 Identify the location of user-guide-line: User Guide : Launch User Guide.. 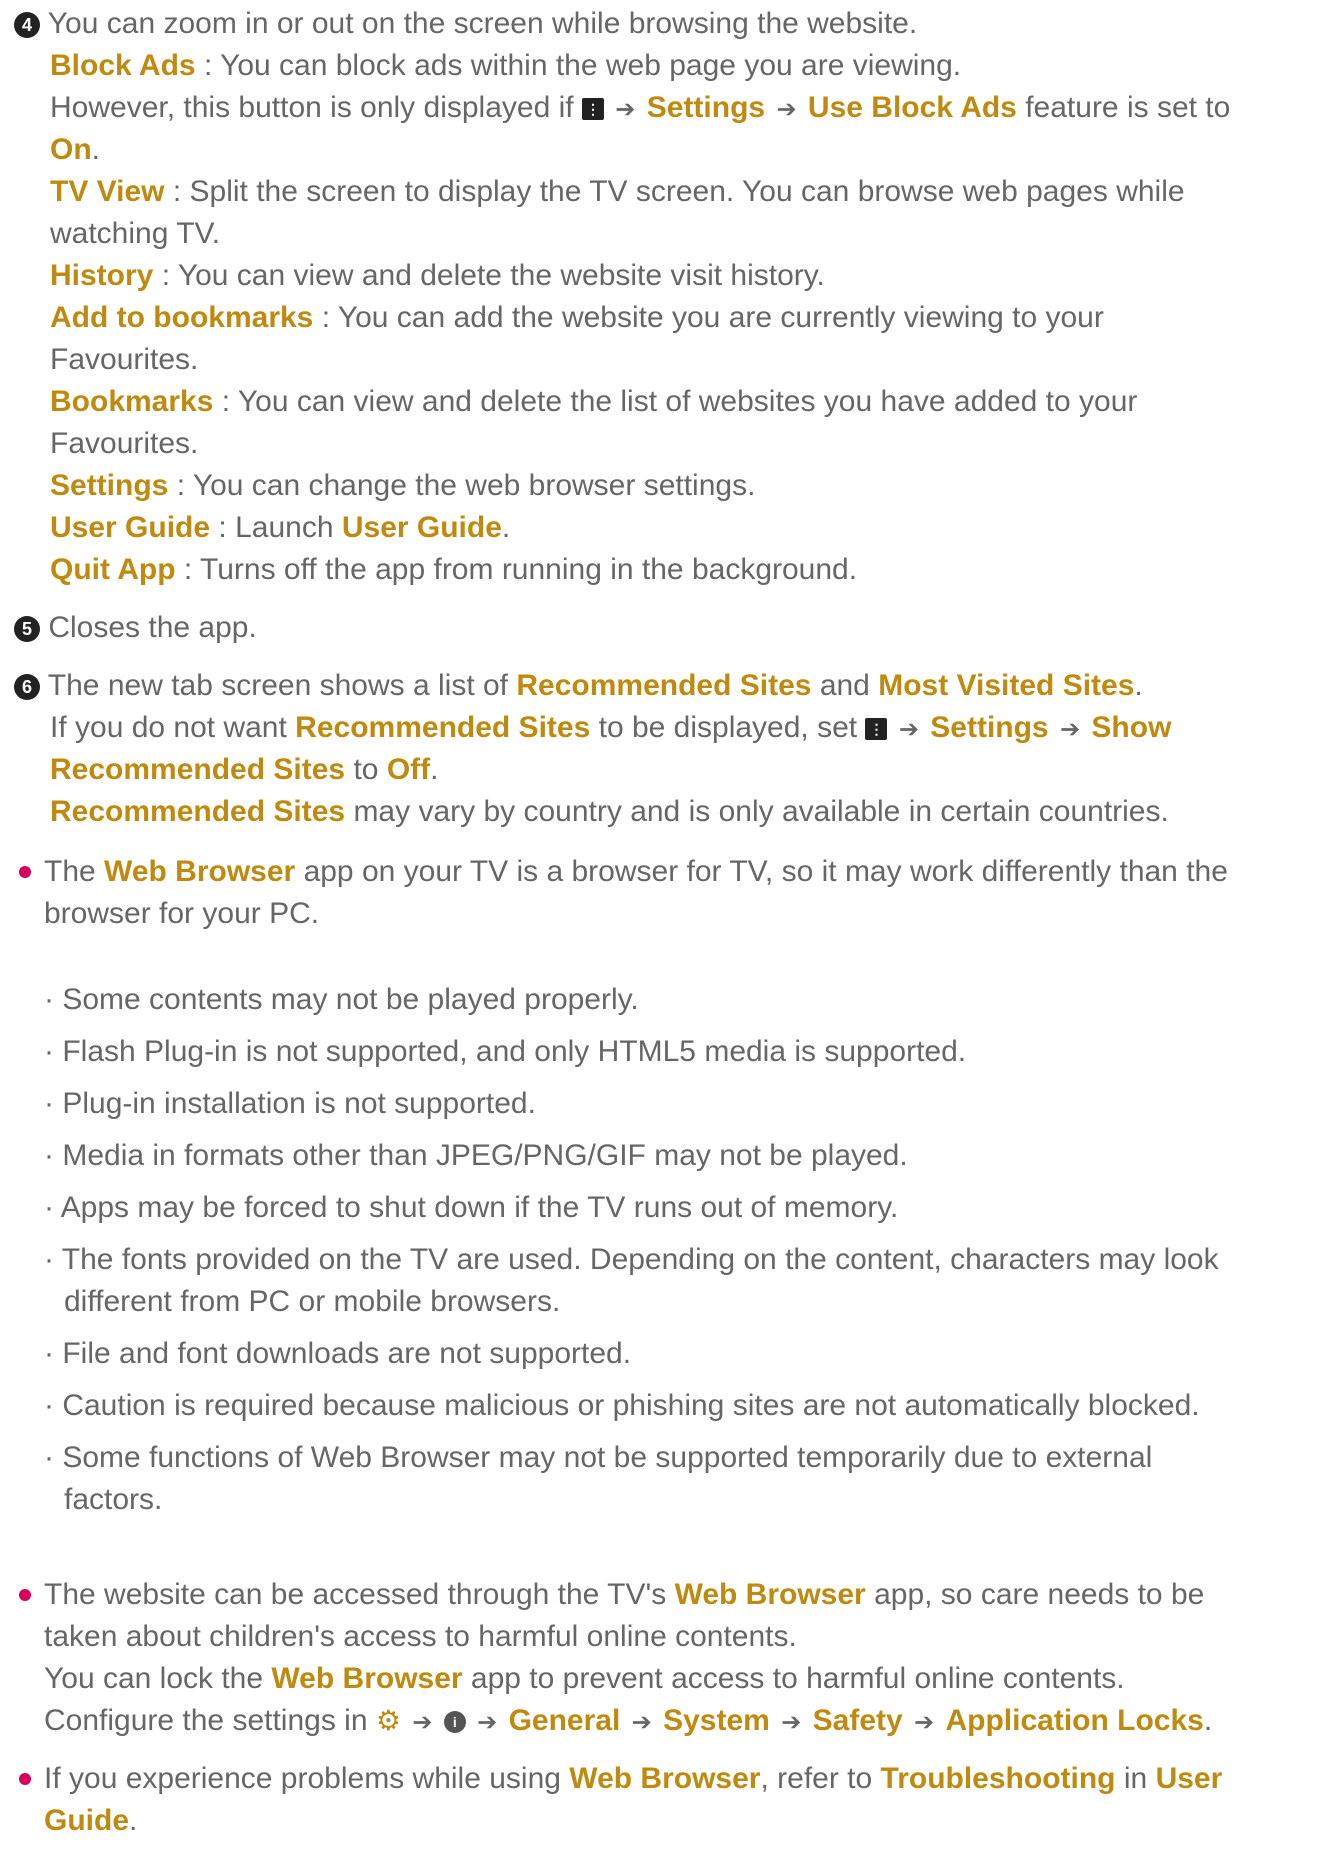
(280, 528).